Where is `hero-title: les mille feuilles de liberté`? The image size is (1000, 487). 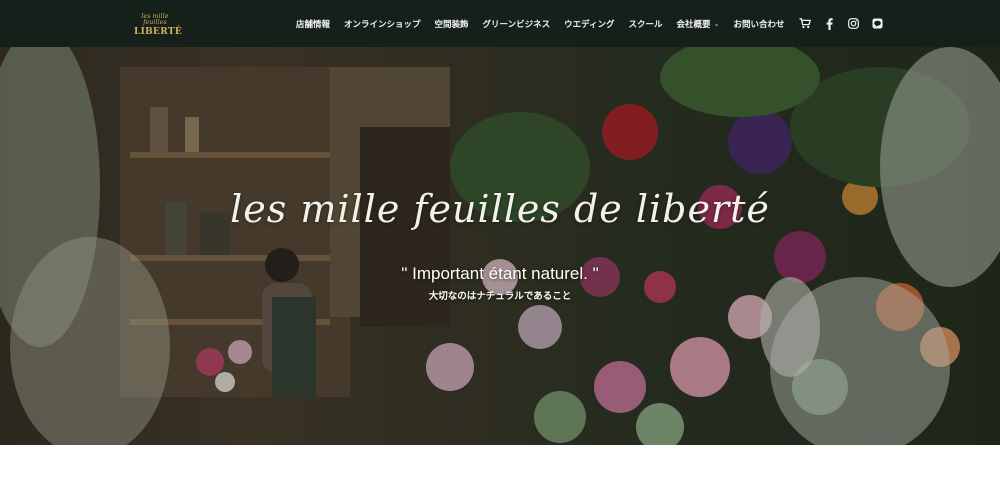
hero-title: les mille feuilles de liberté is located at coordinates (500, 209).